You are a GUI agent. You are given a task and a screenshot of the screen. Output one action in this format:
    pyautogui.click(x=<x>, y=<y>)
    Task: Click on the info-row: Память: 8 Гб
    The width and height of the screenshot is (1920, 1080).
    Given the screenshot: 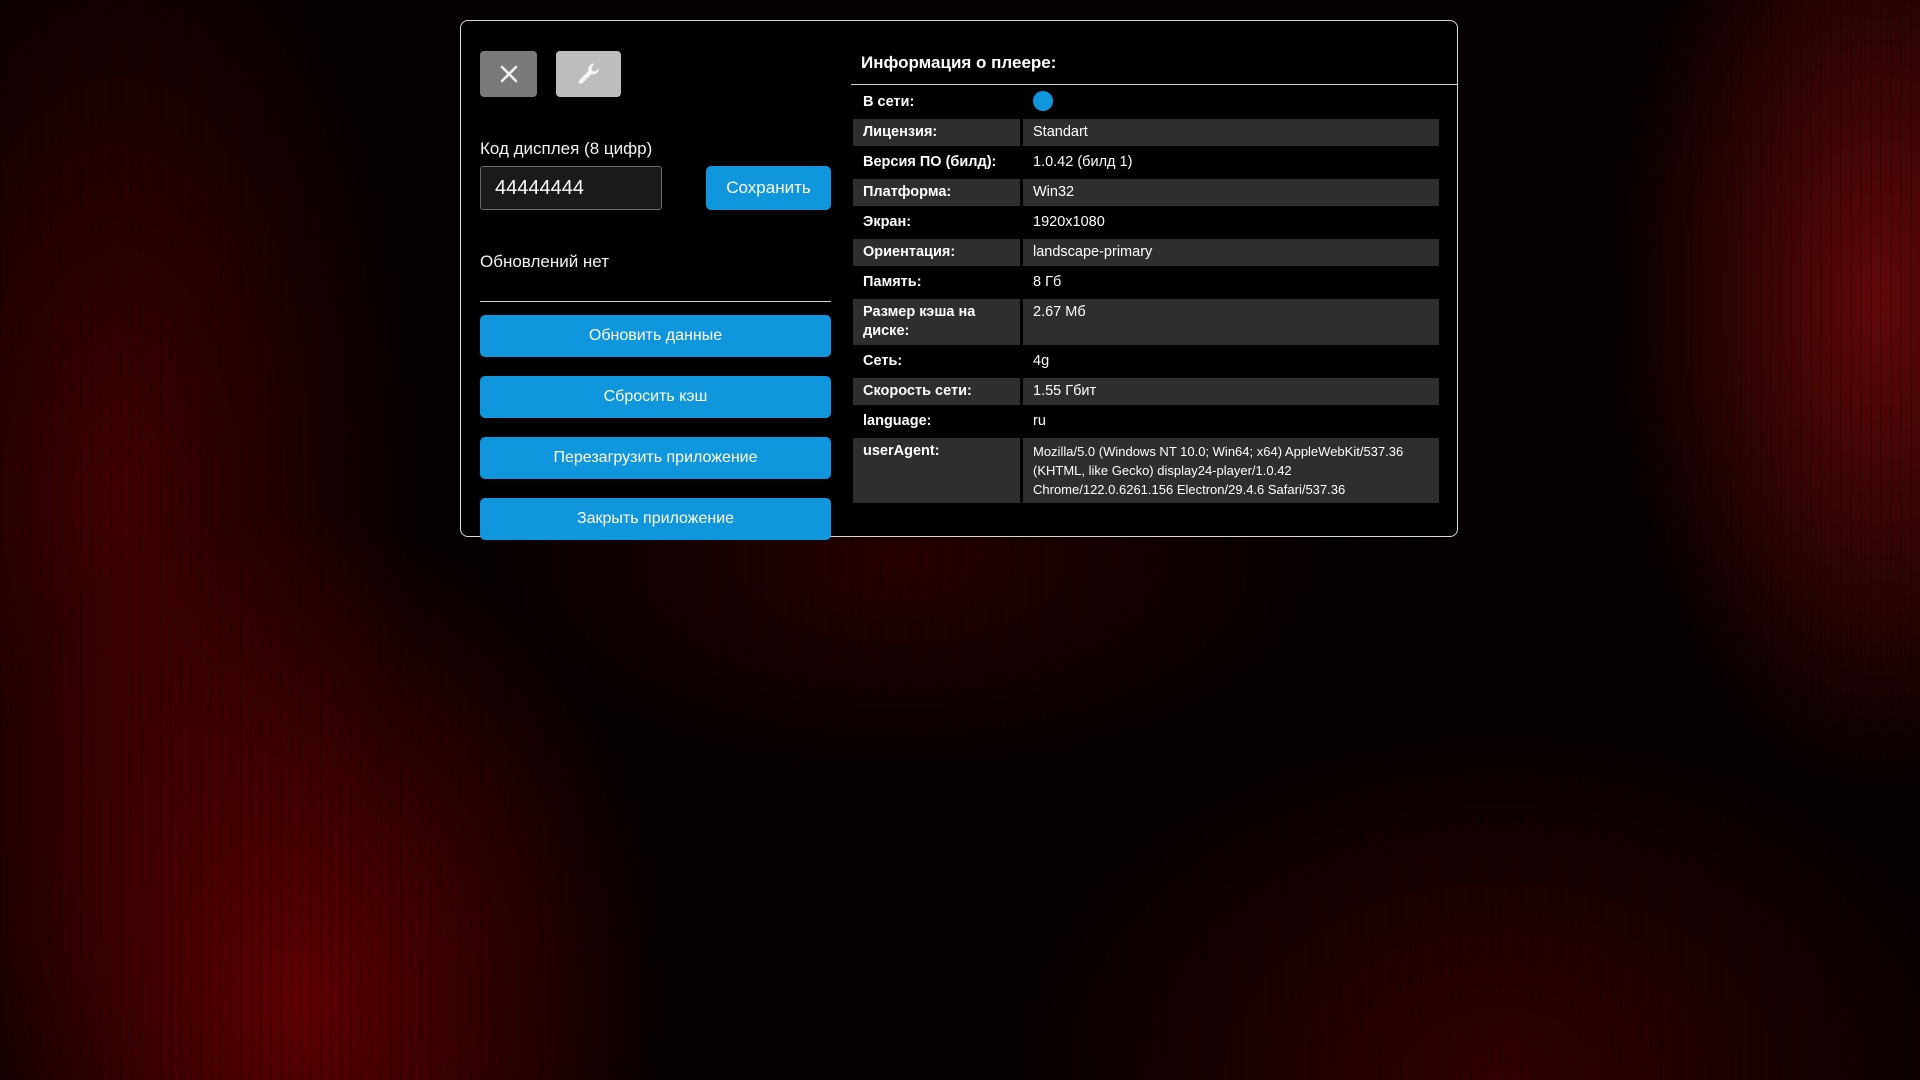 What is the action you would take?
    pyautogui.click(x=1146, y=282)
    